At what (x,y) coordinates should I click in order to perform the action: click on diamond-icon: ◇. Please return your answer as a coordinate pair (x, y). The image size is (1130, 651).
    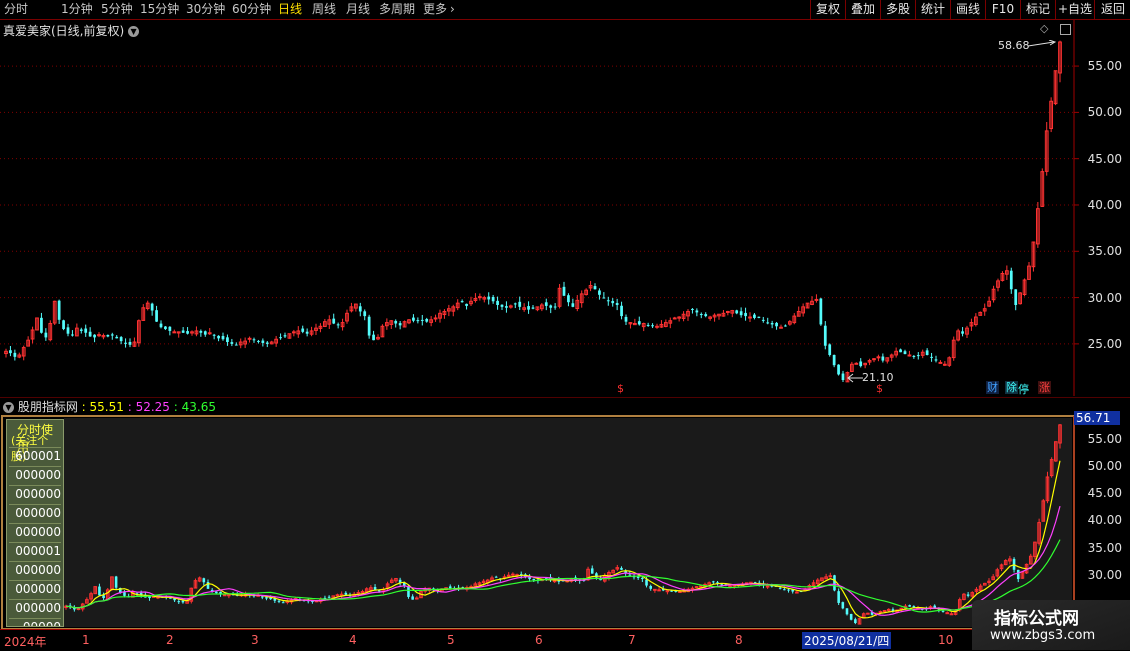
    Looking at the image, I should click on (1044, 28).